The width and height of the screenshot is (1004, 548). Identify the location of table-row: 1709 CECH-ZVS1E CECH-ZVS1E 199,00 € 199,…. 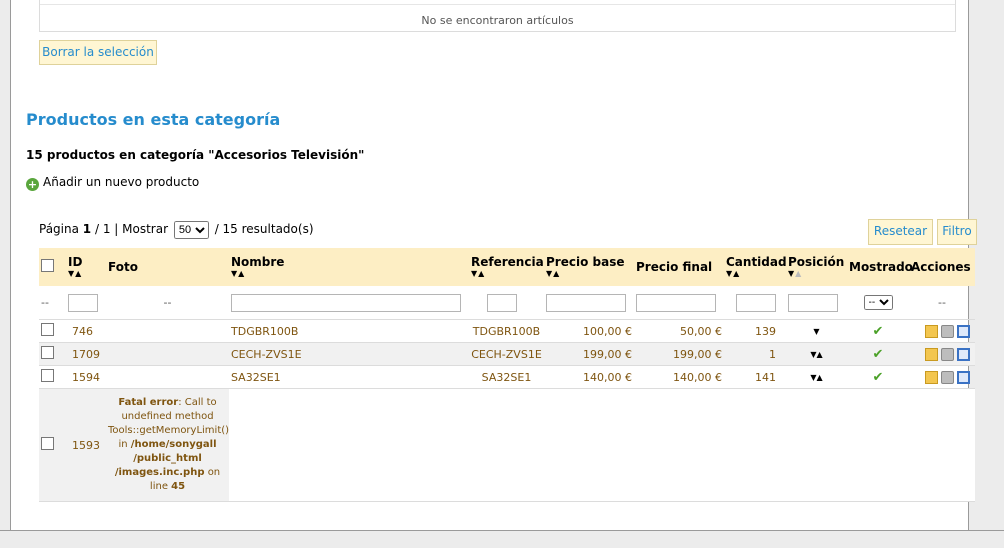
(507, 354).